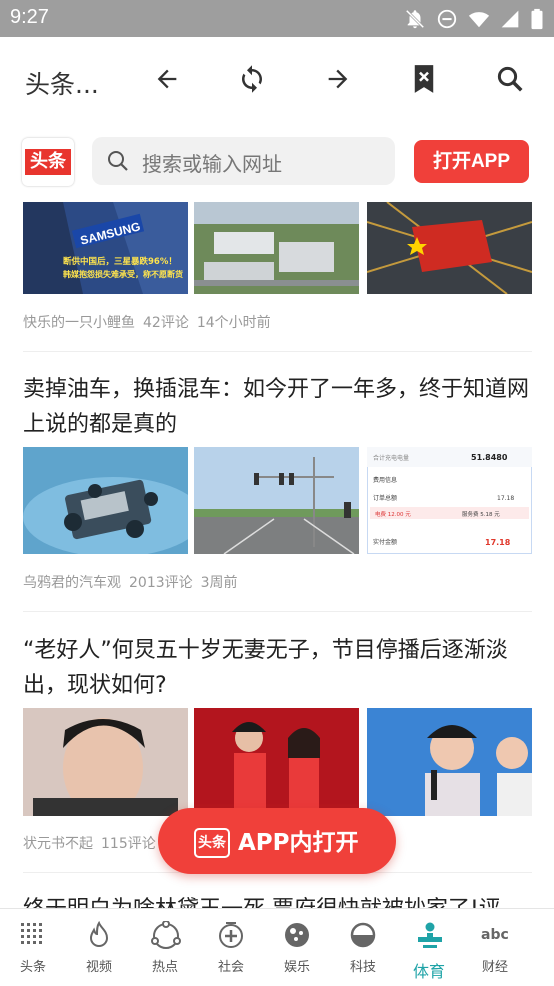 The width and height of the screenshot is (554, 986). I want to click on article-meta: 乌鸦君的汽车观 2013评论 3周前, so click(134, 582).